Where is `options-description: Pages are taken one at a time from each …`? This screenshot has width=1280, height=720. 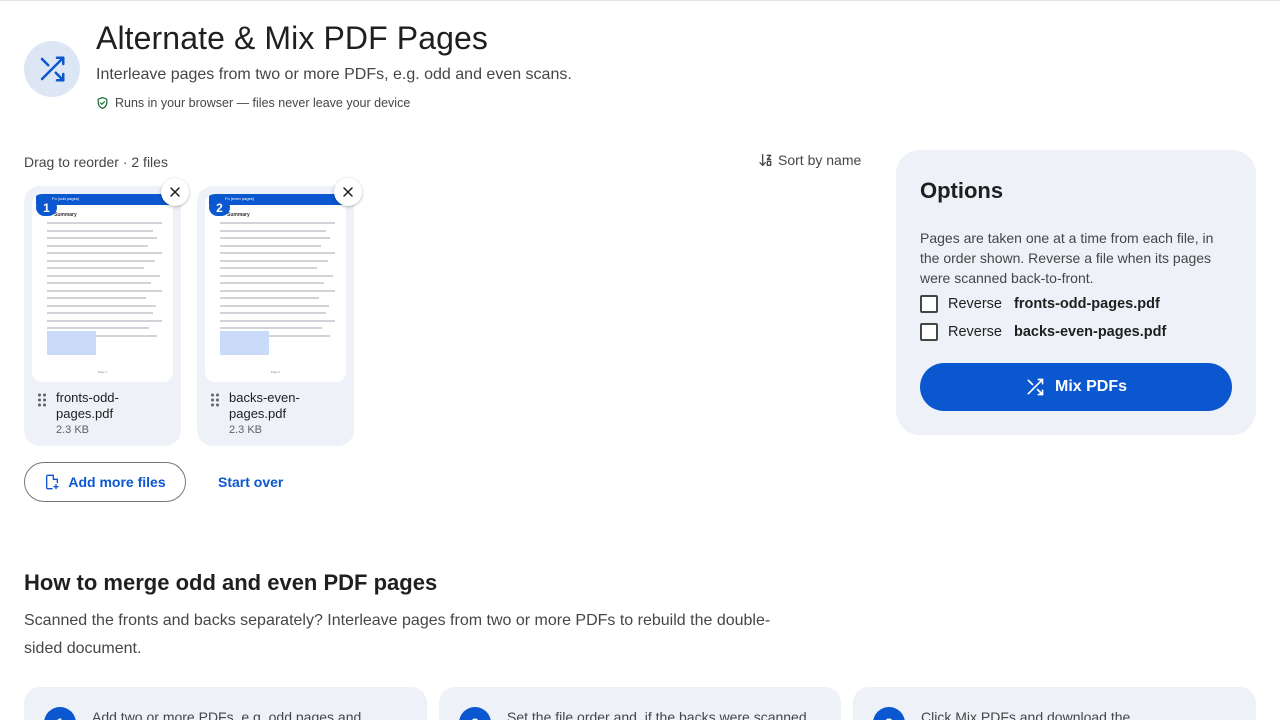
options-description: Pages are taken one at a time from each … is located at coordinates (1067, 258).